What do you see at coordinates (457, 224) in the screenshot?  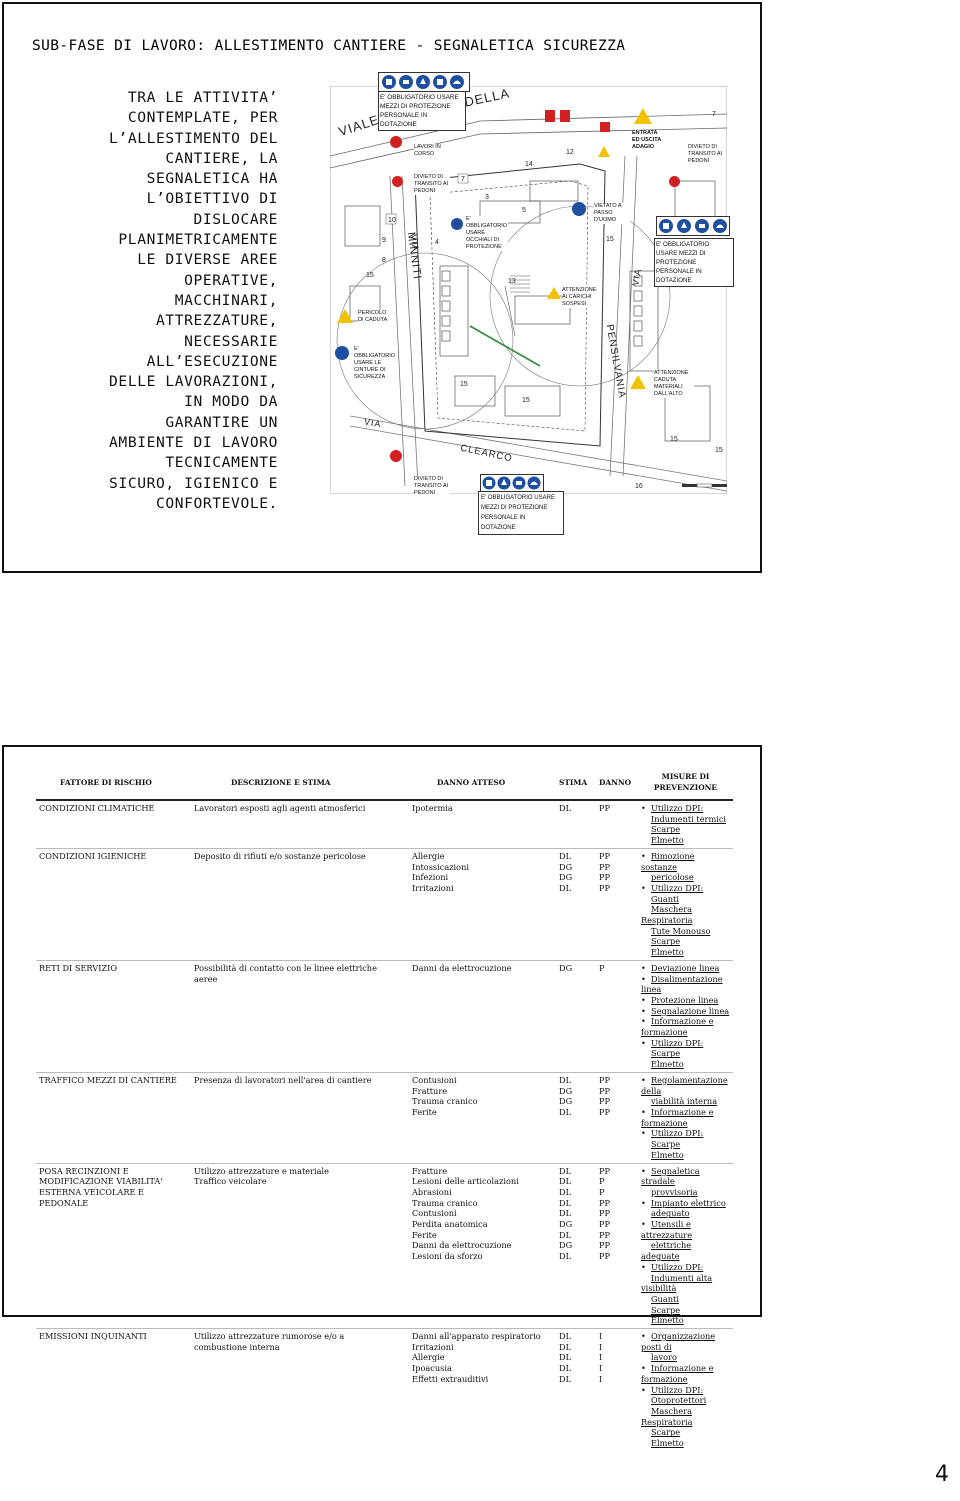 I see `goggles-icon` at bounding box center [457, 224].